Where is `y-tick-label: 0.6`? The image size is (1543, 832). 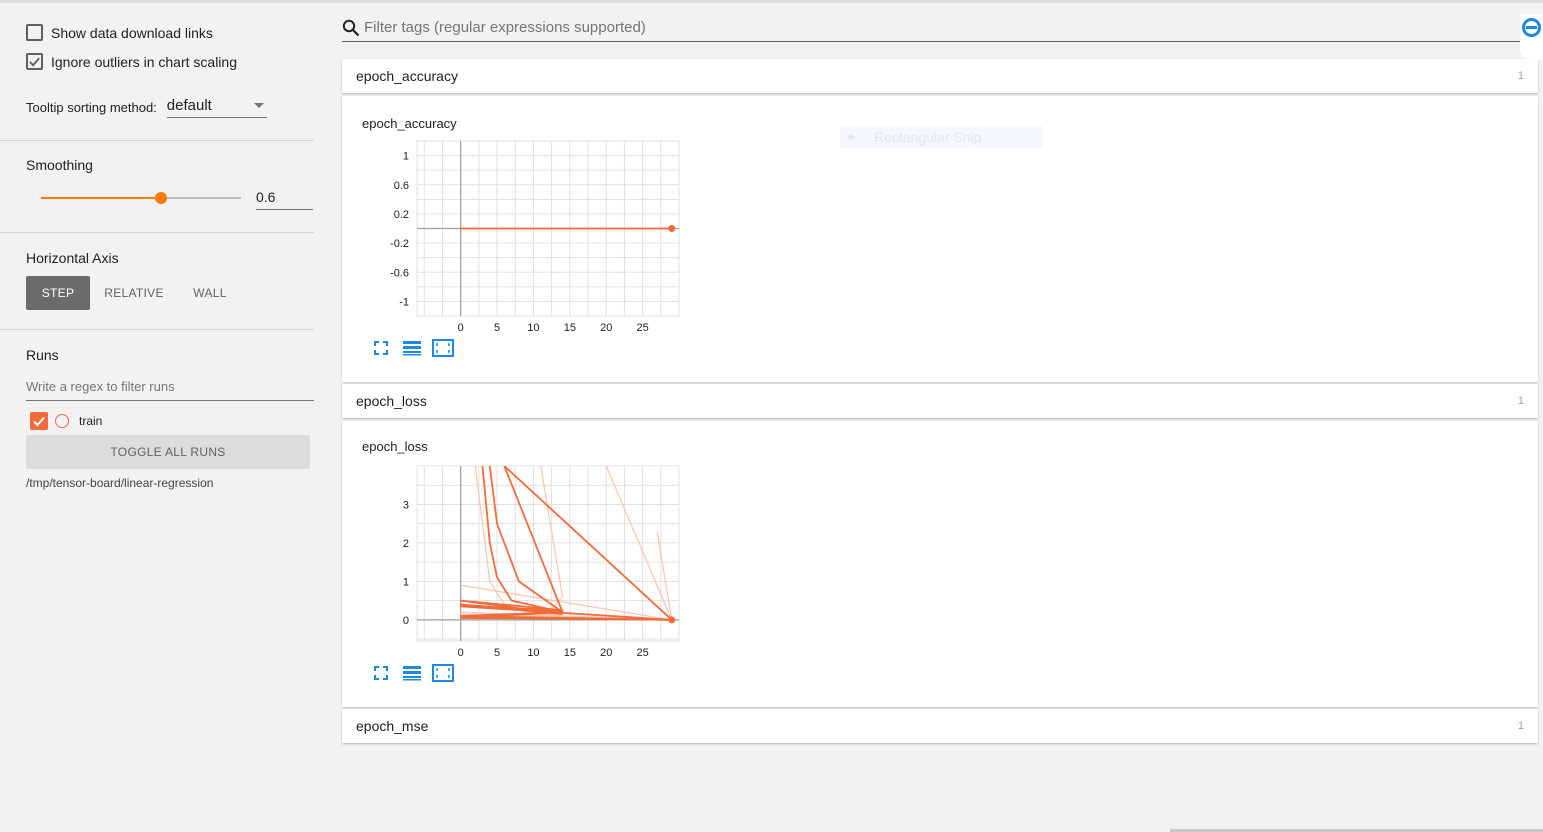 y-tick-label: 0.6 is located at coordinates (401, 186).